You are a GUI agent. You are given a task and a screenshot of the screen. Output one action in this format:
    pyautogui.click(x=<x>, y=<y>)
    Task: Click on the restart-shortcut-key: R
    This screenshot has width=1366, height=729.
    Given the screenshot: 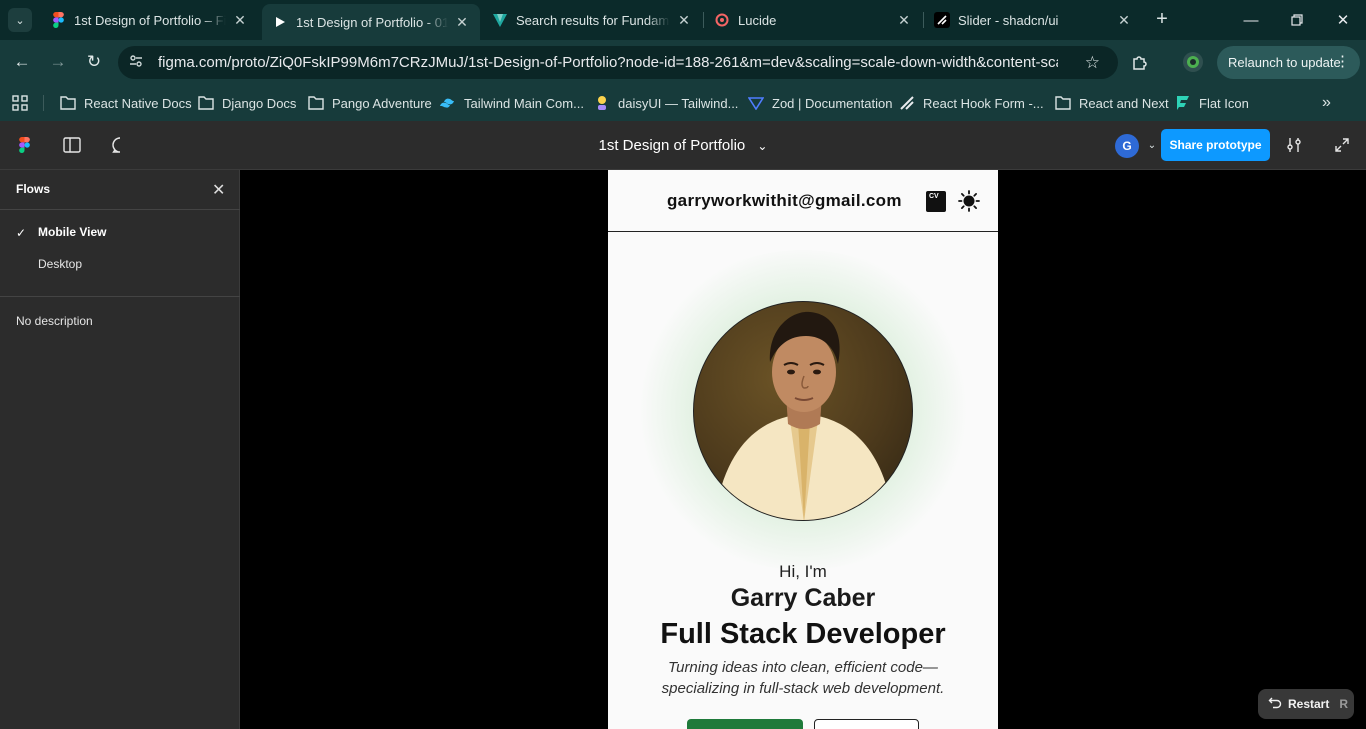 What is the action you would take?
    pyautogui.click(x=1344, y=704)
    